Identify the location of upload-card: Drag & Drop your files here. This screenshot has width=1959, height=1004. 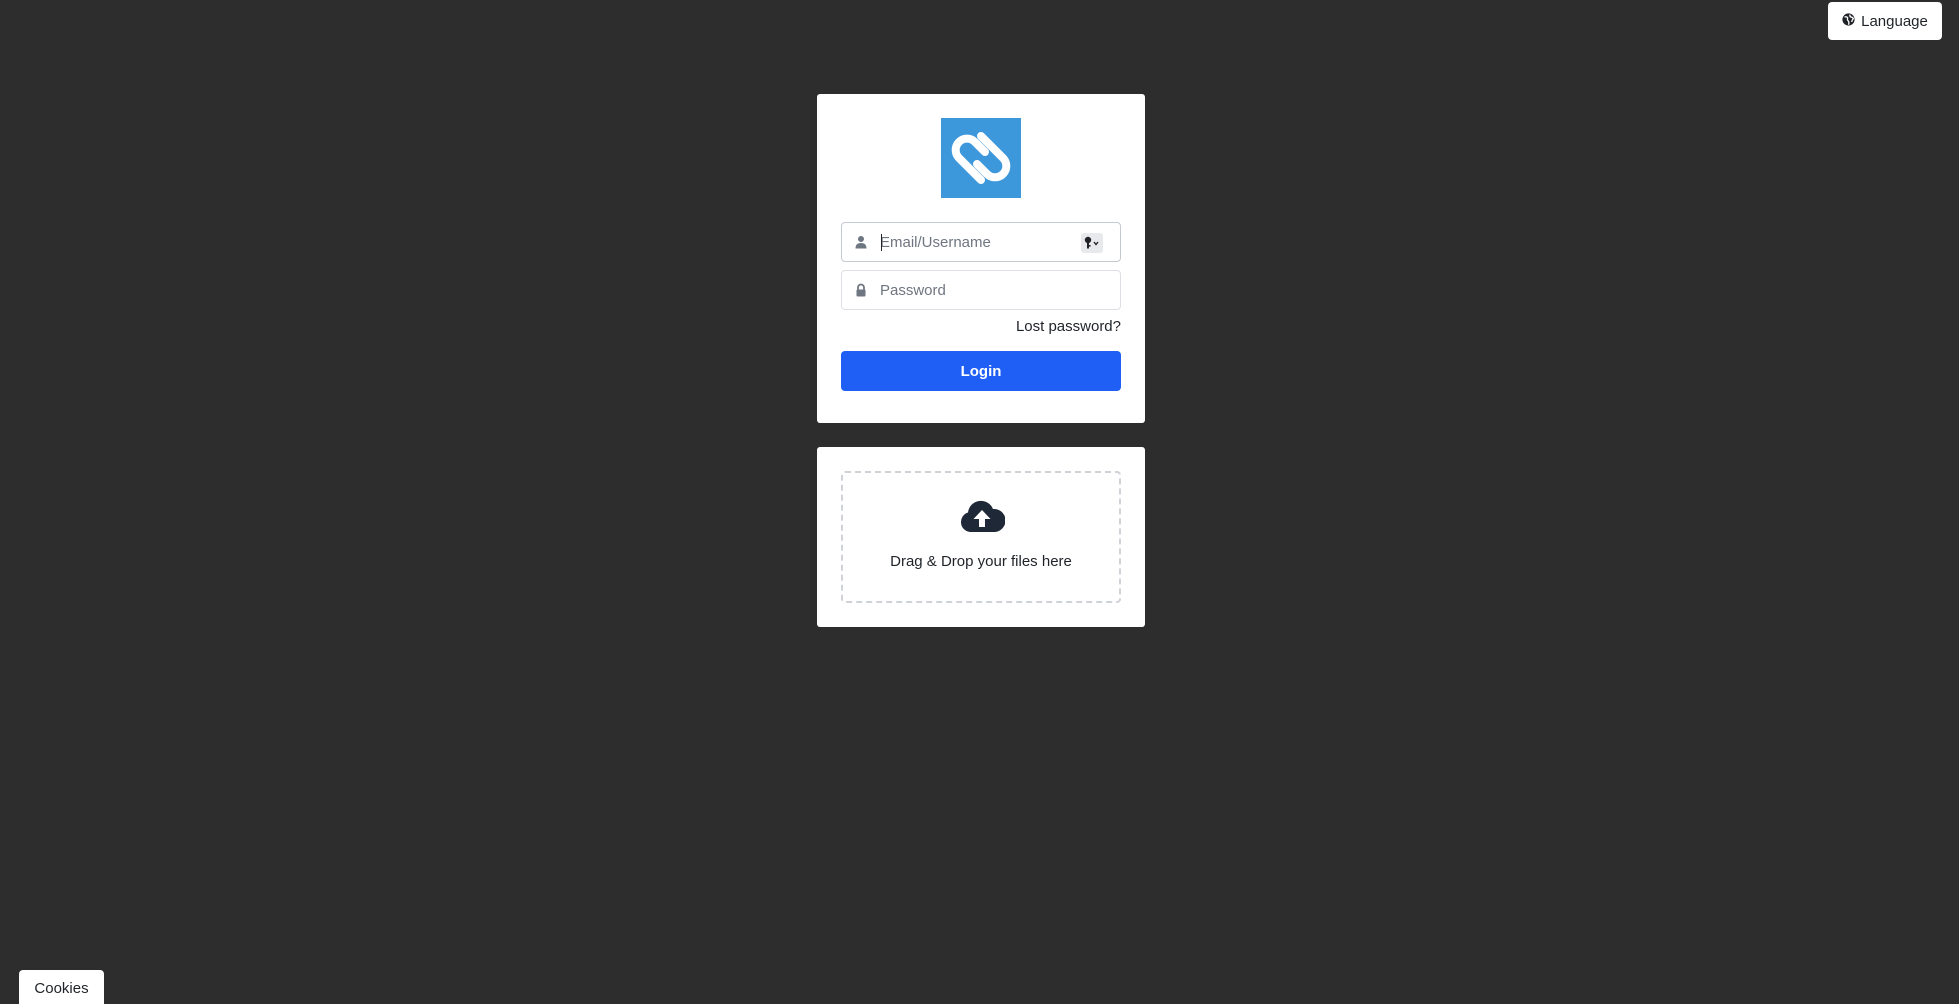
(981, 537).